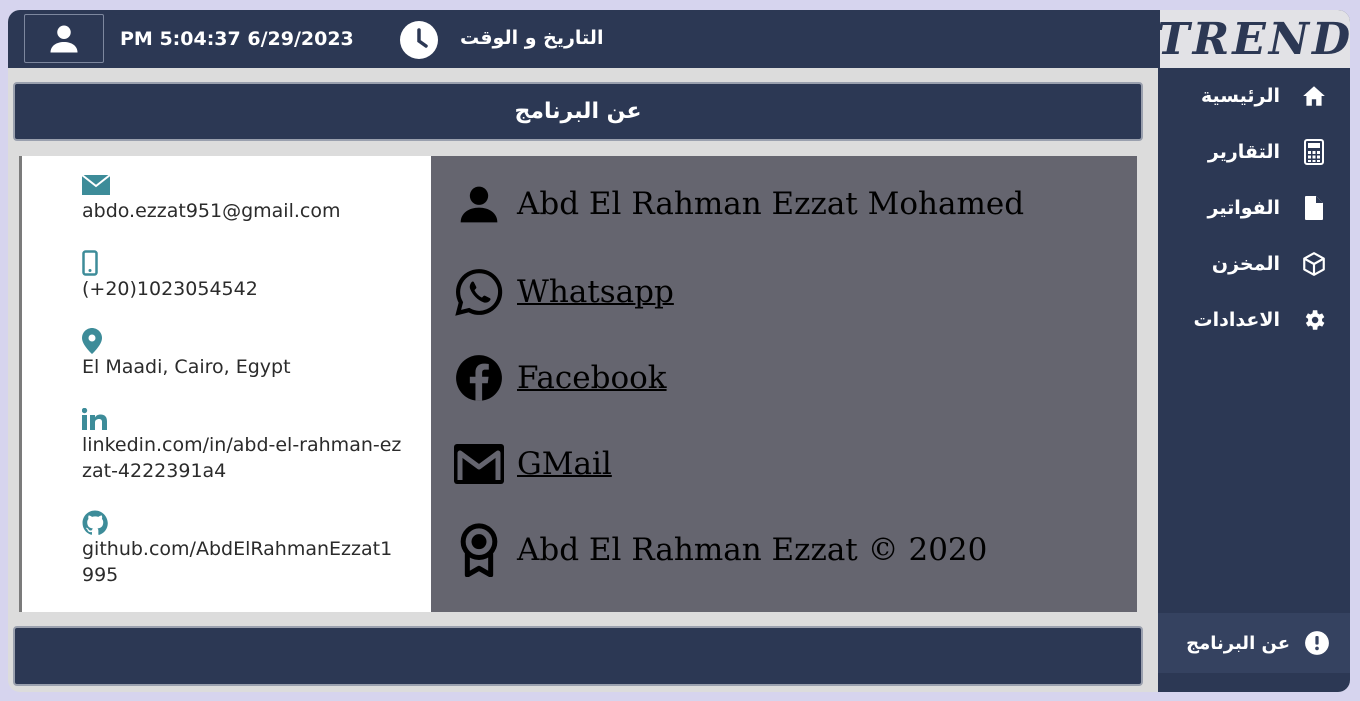  I want to click on top-bar: PM 5:04:37 6/29/2023 التاريخ و الوقت, so click(583, 39).